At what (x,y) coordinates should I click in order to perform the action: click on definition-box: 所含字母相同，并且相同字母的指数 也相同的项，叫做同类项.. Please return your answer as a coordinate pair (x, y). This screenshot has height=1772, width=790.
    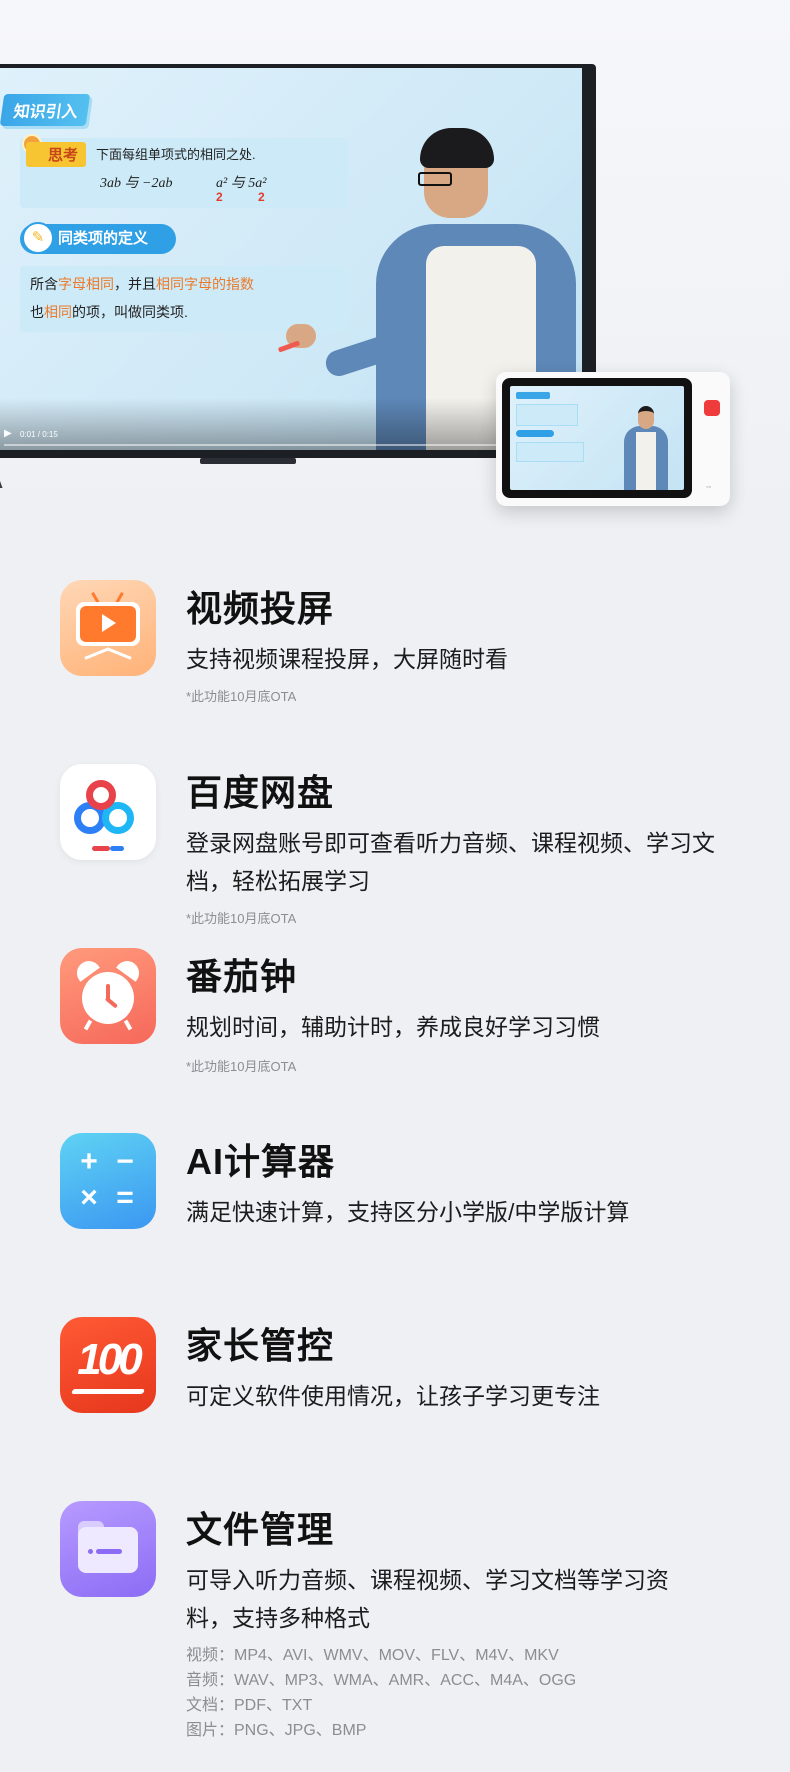
    Looking at the image, I should click on (184, 299).